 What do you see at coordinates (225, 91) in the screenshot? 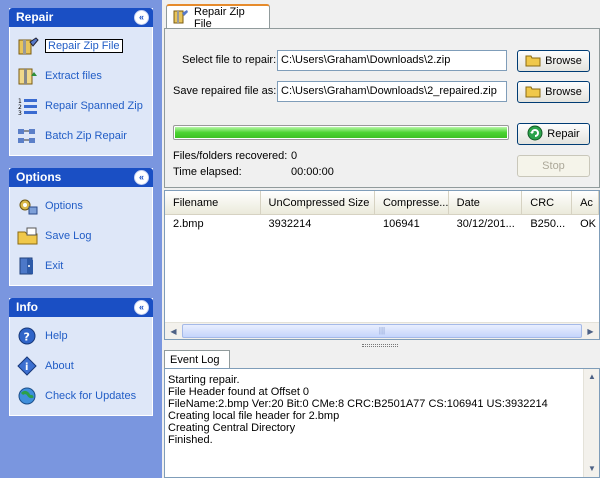
I see `save-file-label: Save repaired file as:` at bounding box center [225, 91].